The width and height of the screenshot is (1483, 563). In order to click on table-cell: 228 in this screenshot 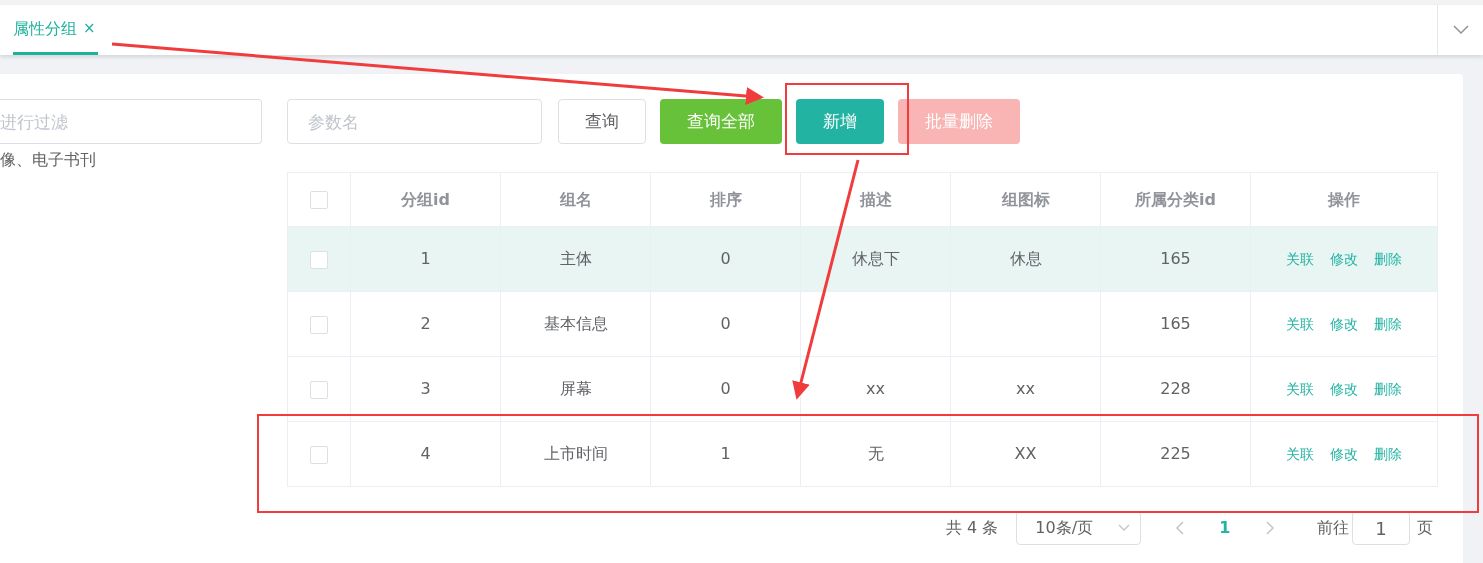, I will do `click(1175, 388)`.